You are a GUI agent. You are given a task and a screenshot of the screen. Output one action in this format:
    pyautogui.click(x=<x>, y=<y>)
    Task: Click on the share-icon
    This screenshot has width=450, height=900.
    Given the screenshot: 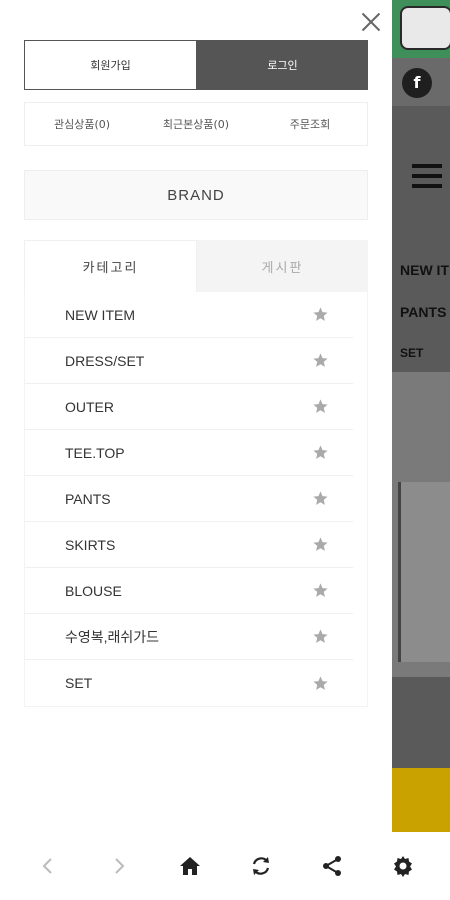 What is the action you would take?
    pyautogui.click(x=332, y=866)
    